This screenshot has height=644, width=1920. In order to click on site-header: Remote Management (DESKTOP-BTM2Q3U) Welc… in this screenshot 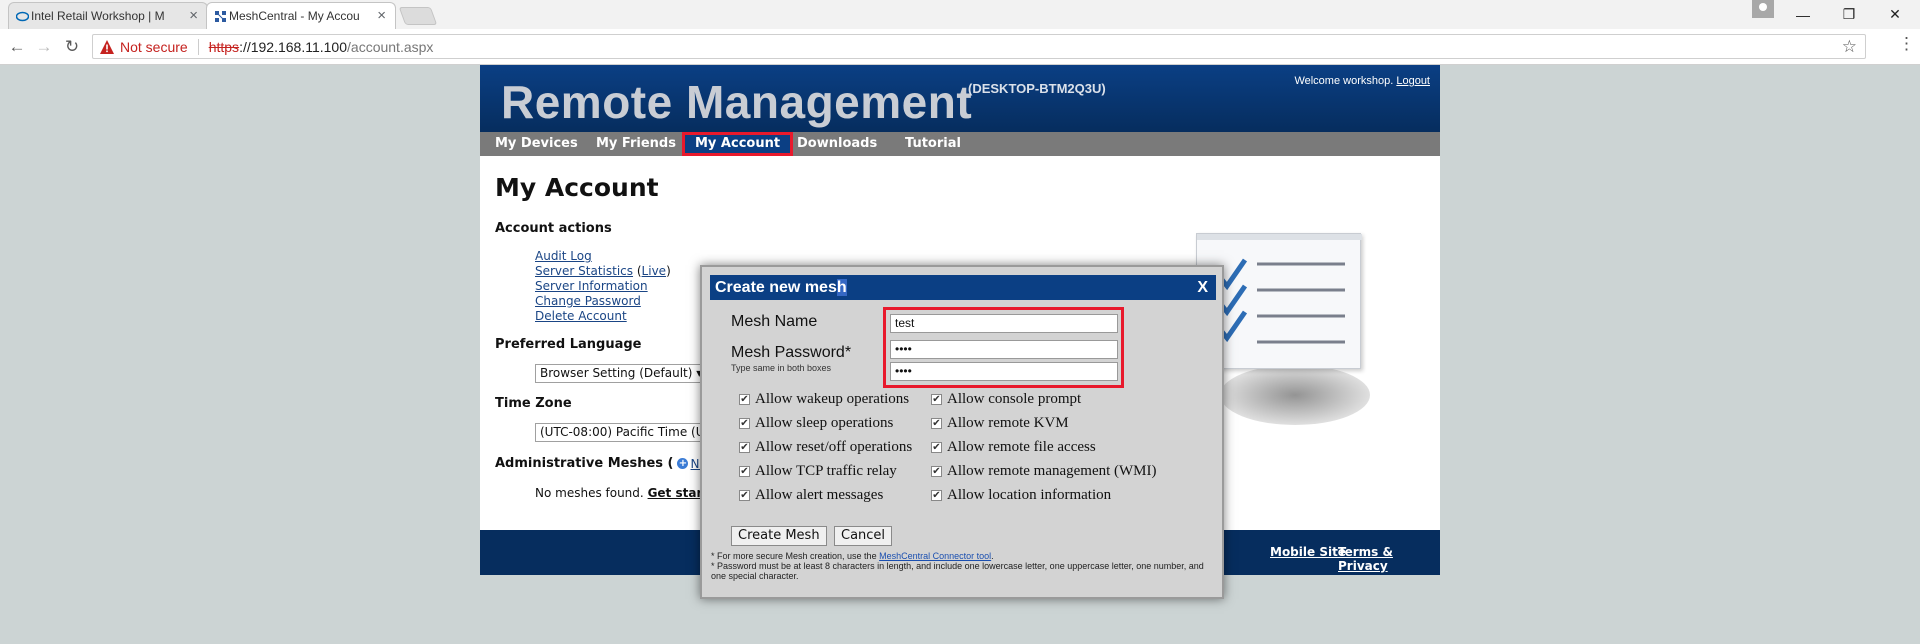, I will do `click(960, 98)`.